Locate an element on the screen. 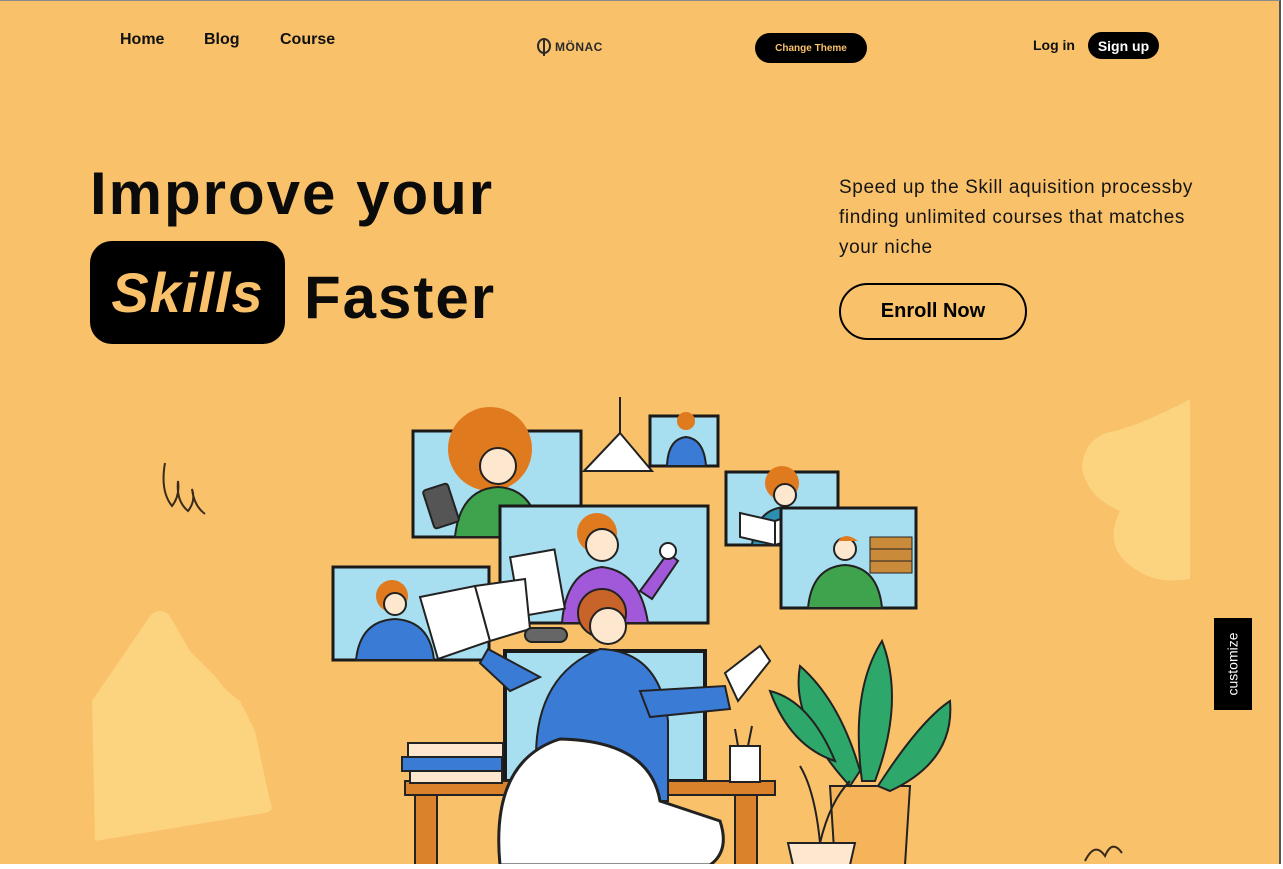 Image resolution: width=1283 pixels, height=869 pixels. logo-text: MÖNAC is located at coordinates (579, 47).